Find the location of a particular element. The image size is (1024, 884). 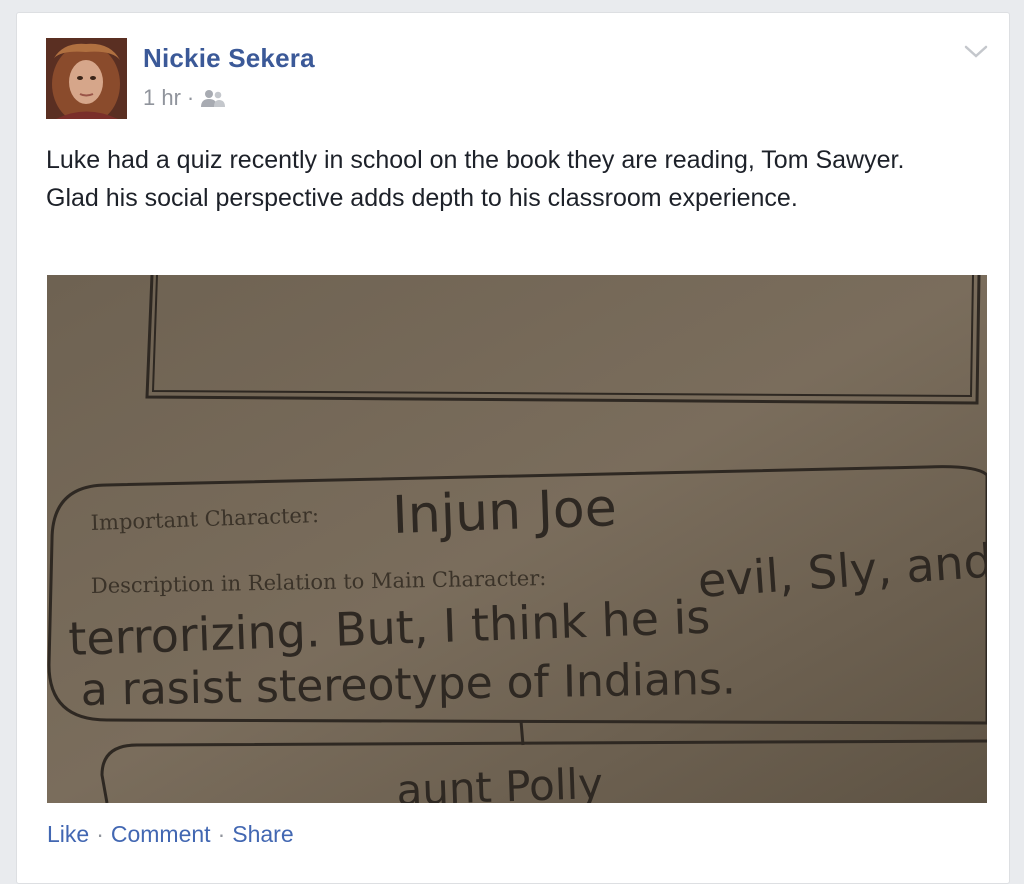

timestamp-link: 1 hr is located at coordinates (162, 98).